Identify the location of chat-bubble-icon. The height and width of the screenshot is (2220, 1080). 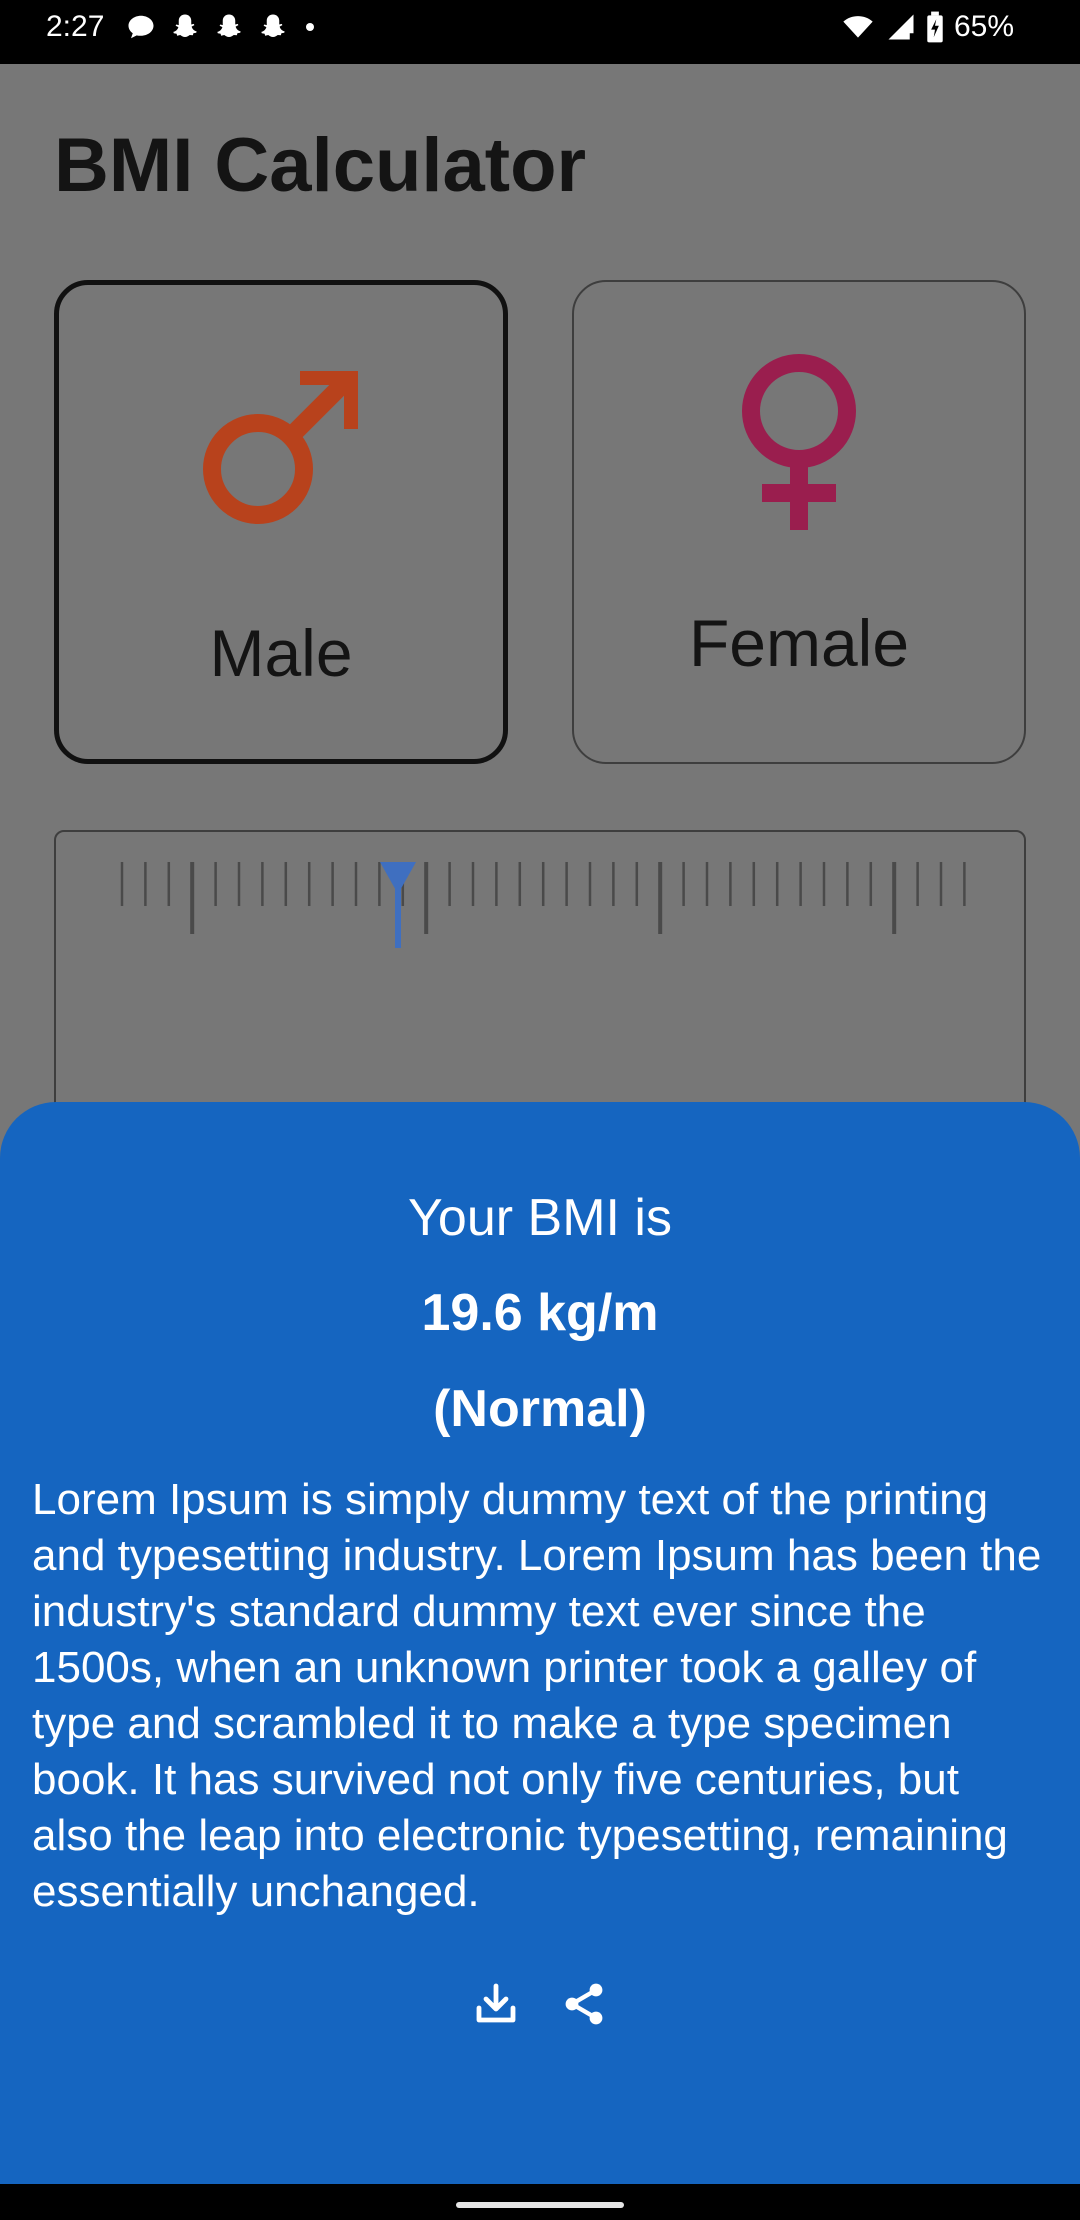
(141, 27).